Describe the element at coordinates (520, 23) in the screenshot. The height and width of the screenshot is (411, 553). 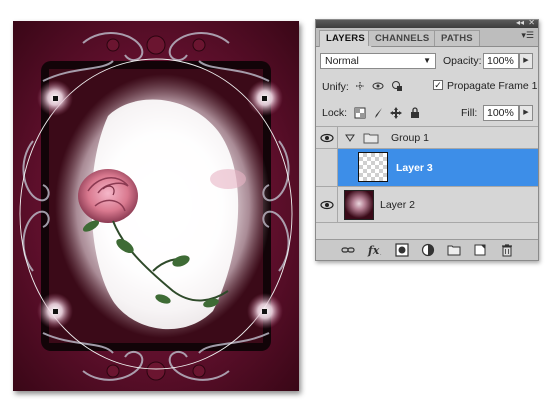
I see `collapse-icon: ◂◂` at that location.